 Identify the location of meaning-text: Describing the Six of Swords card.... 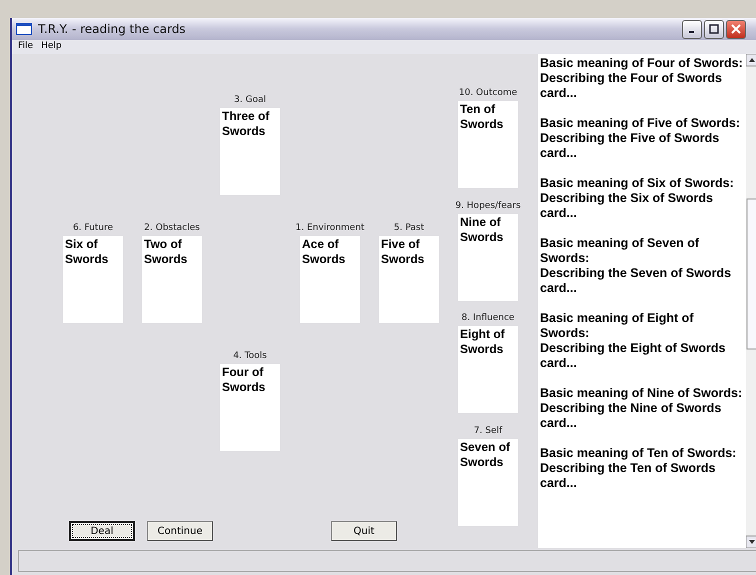
(627, 206).